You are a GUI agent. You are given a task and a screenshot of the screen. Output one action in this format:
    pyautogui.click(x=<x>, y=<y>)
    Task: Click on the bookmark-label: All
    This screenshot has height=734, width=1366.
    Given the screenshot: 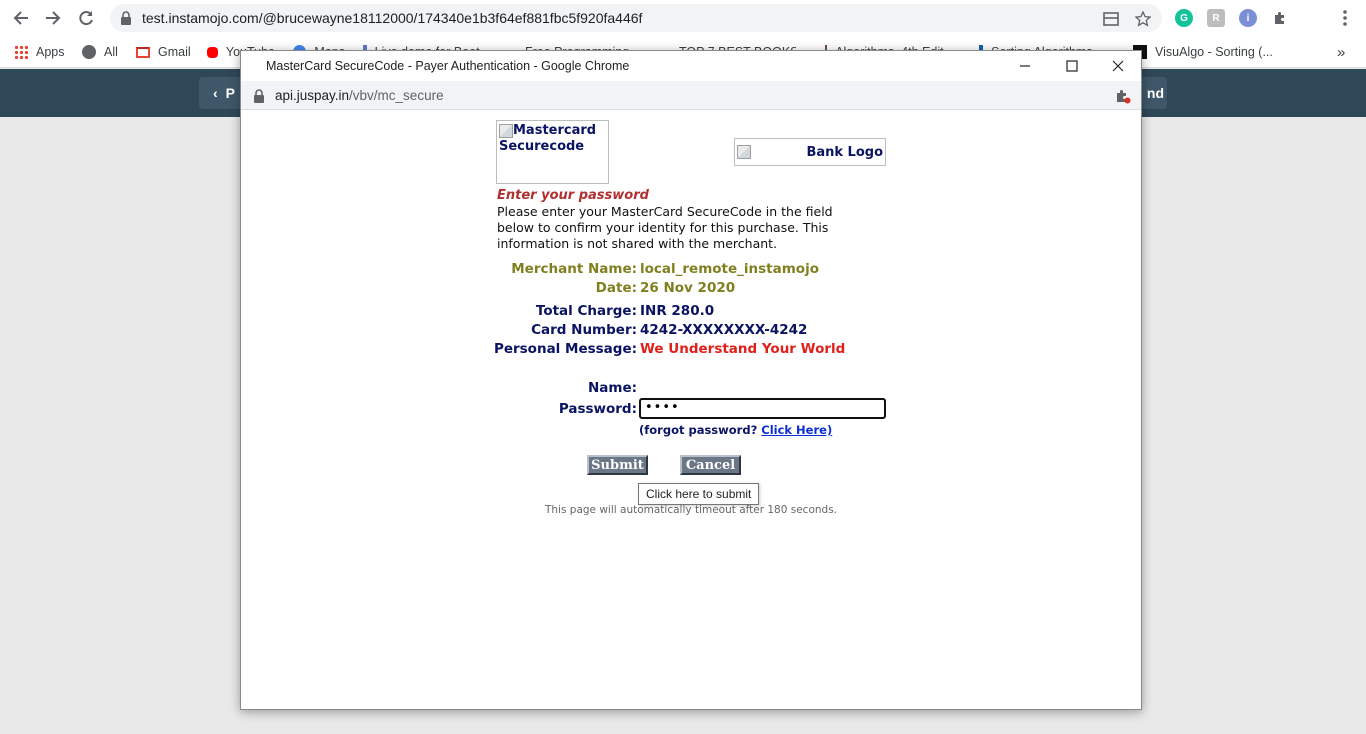 What is the action you would take?
    pyautogui.click(x=111, y=52)
    